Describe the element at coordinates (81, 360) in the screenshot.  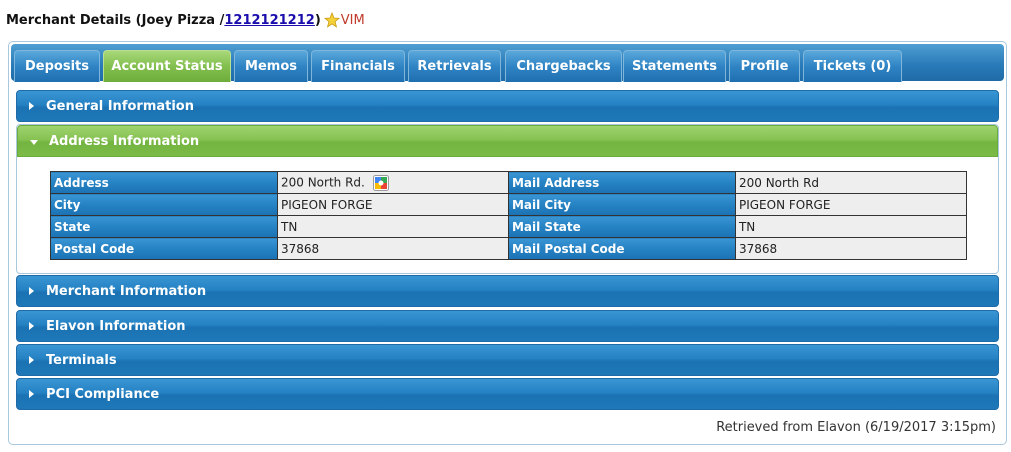
I see `terminals-title: Terminals` at that location.